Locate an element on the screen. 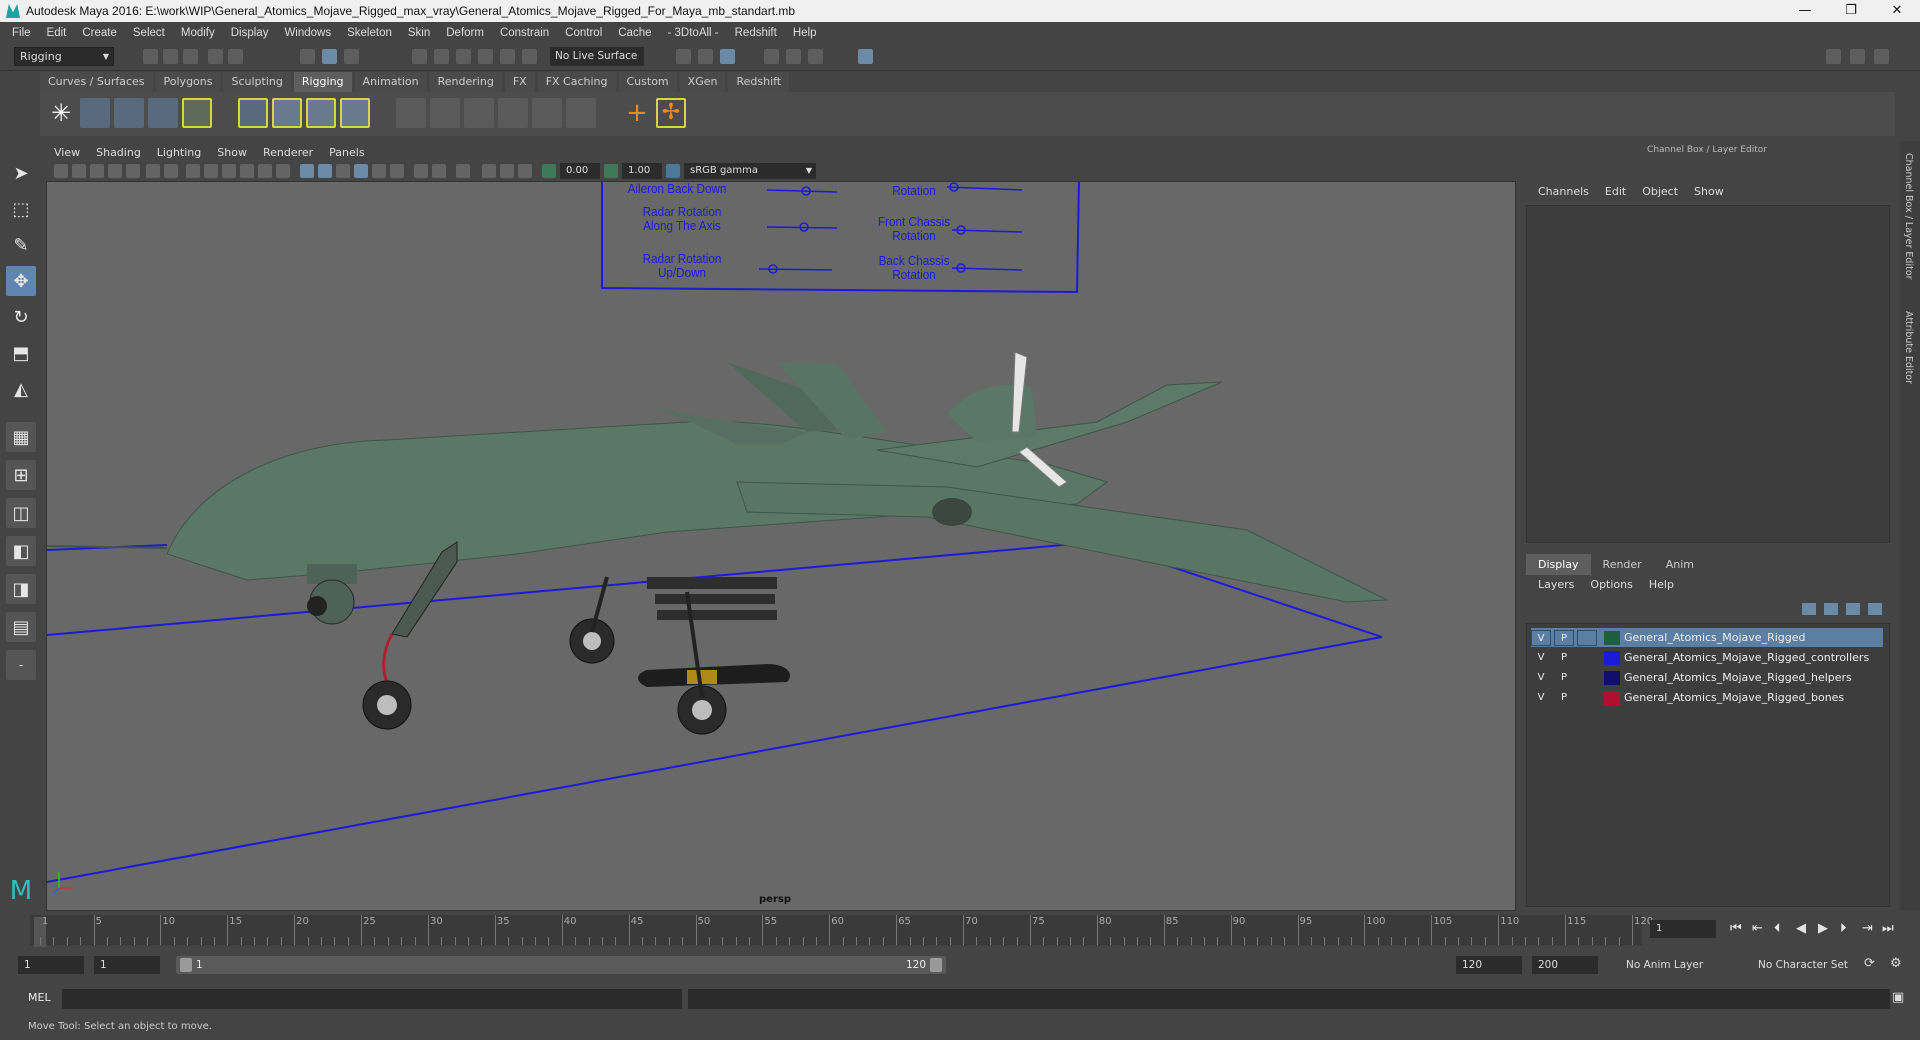  maya-home-icon: M is located at coordinates (21, 891).